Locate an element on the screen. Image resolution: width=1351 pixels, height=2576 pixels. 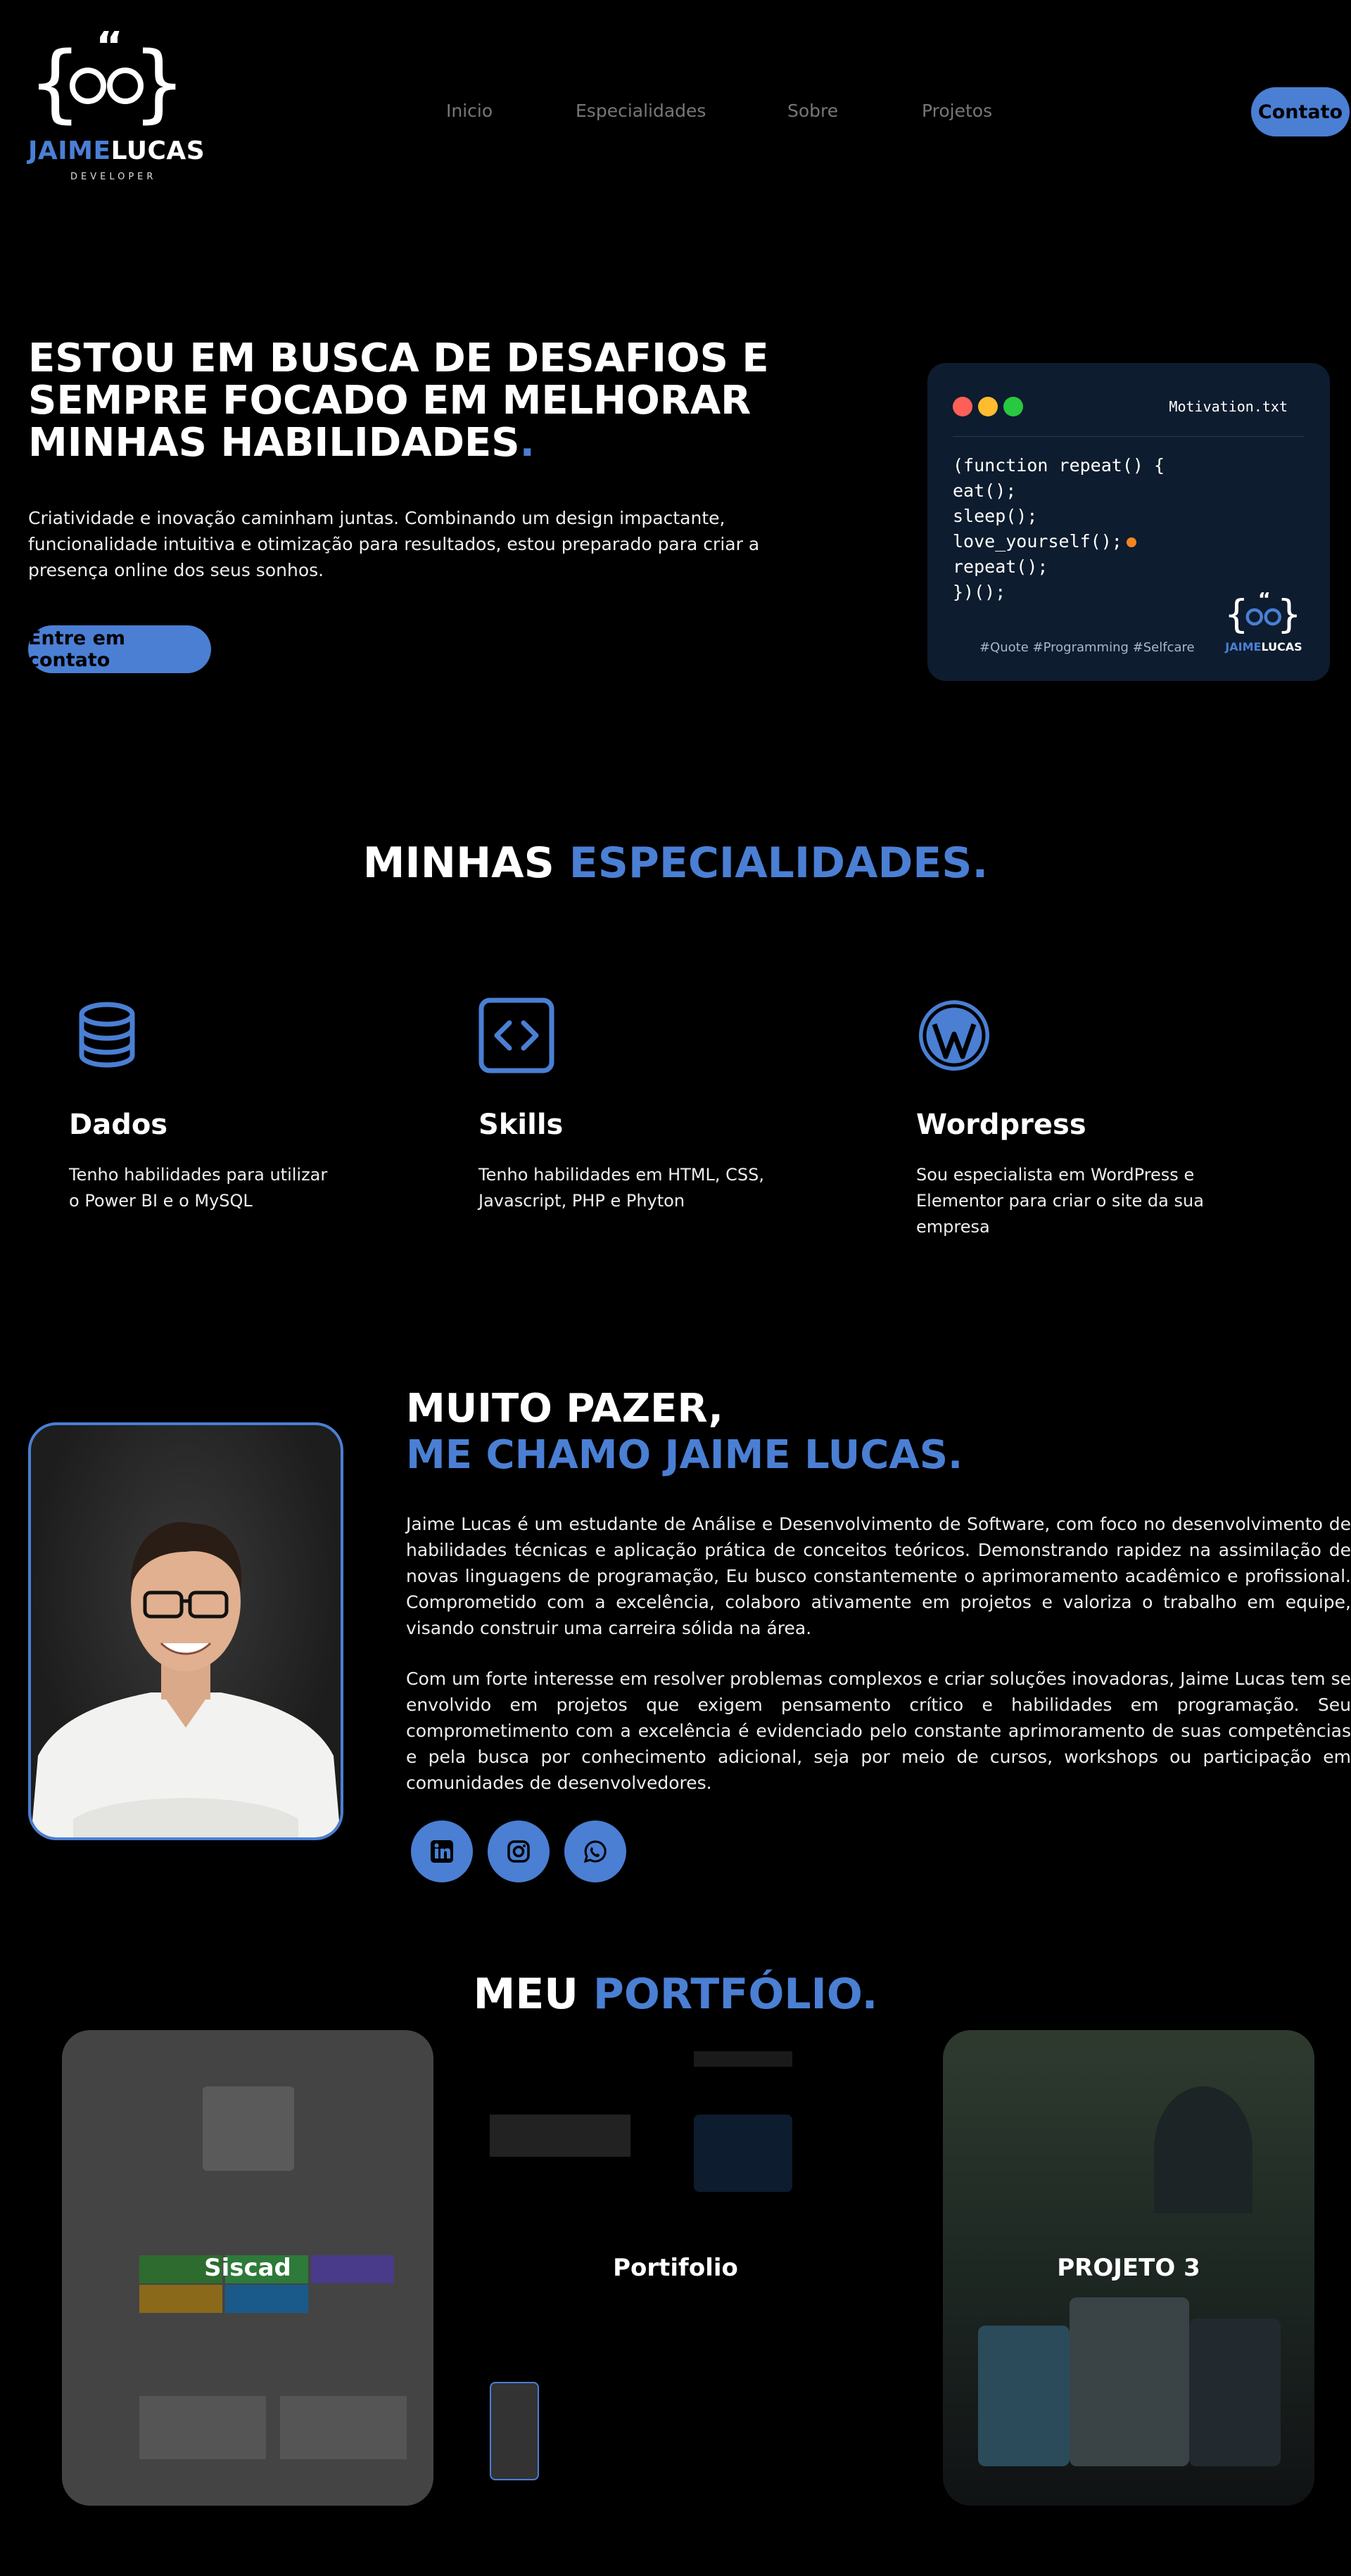
linkedin-button is located at coordinates (442, 1851).